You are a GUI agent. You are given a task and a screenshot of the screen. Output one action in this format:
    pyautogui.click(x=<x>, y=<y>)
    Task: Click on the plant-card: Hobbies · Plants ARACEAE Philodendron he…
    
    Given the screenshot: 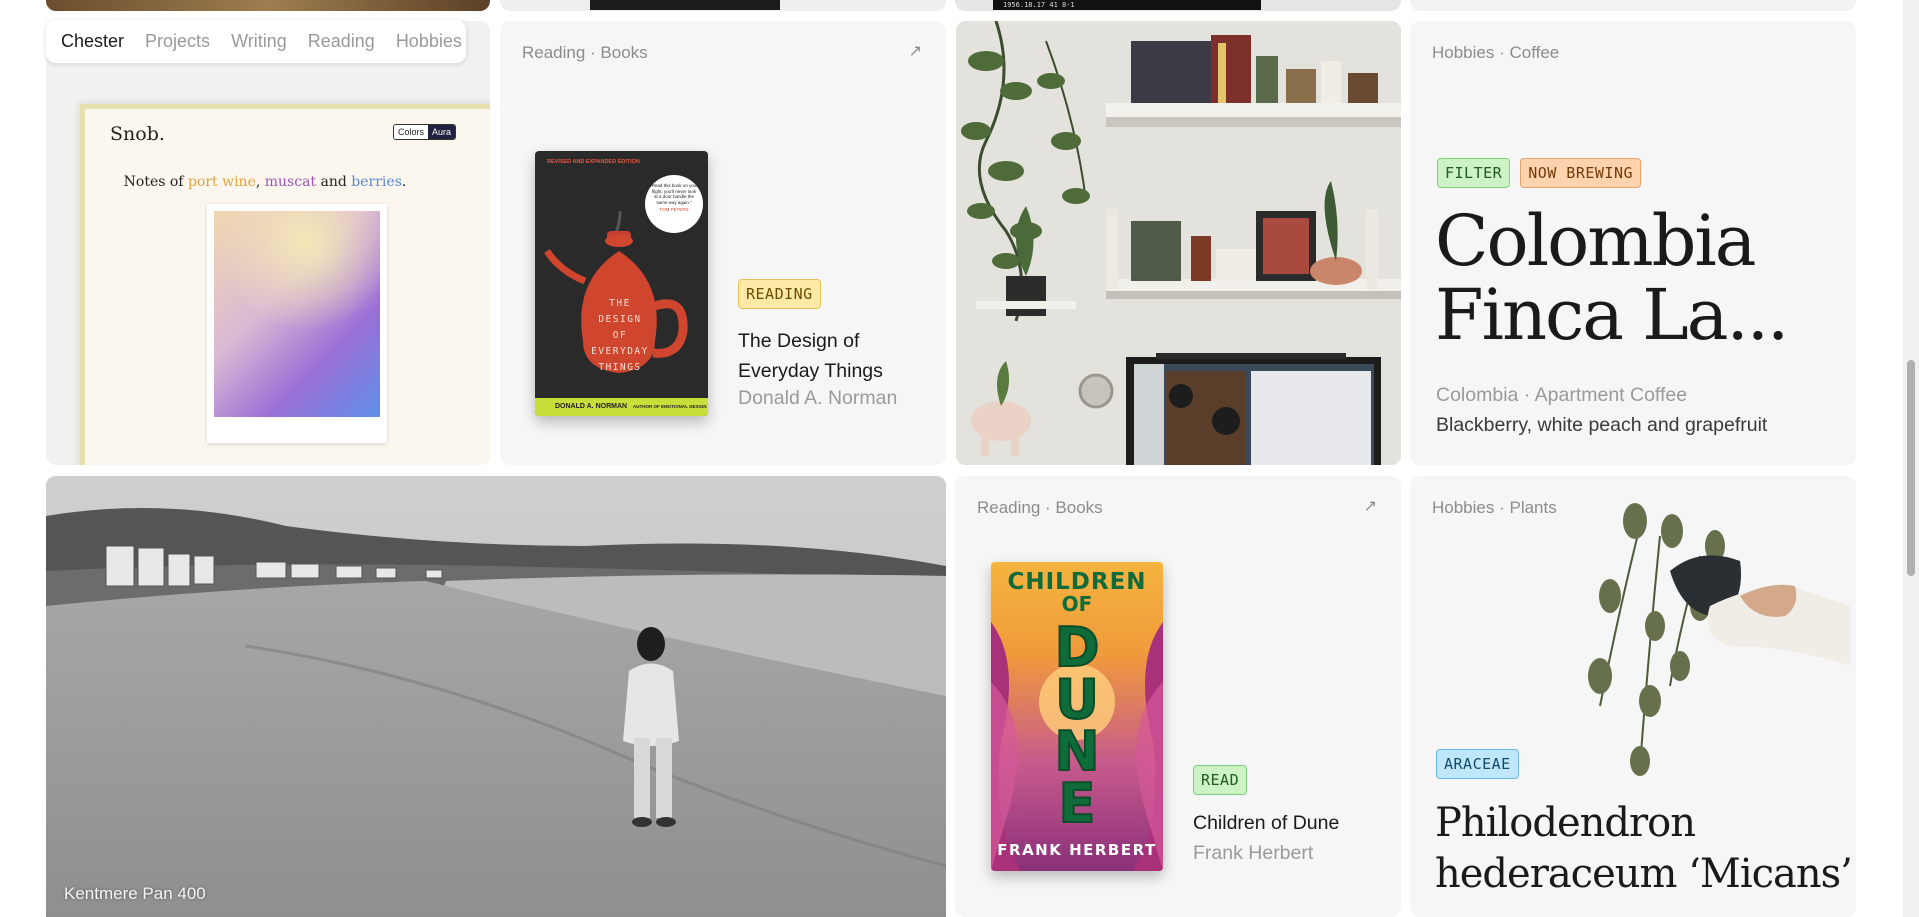 What is the action you would take?
    pyautogui.click(x=1633, y=696)
    